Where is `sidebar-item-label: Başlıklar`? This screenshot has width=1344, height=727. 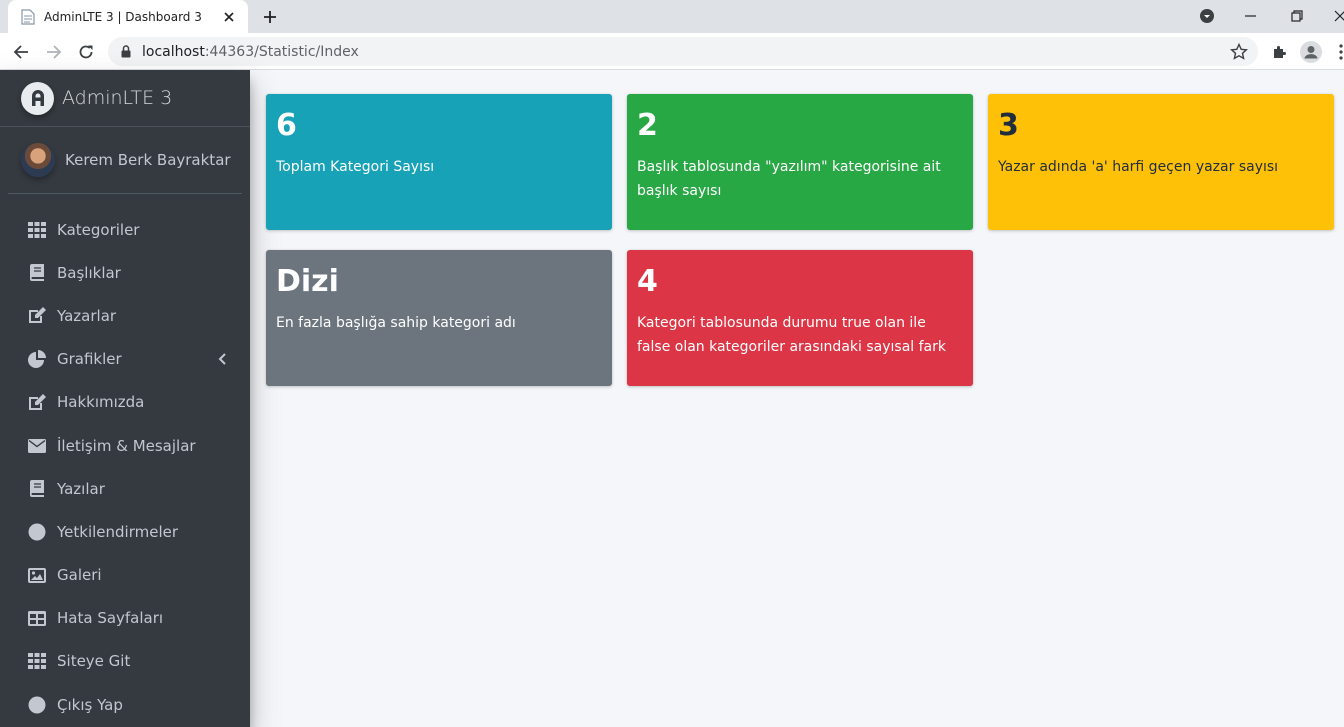
sidebar-item-label: Başlıklar is located at coordinates (89, 272).